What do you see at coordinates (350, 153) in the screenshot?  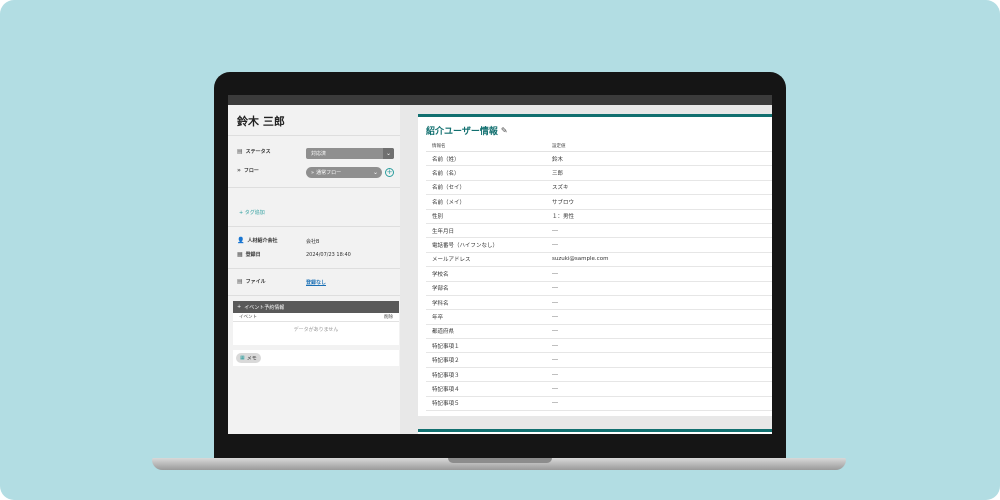 I see `status-select: 対応済 ⌄` at bounding box center [350, 153].